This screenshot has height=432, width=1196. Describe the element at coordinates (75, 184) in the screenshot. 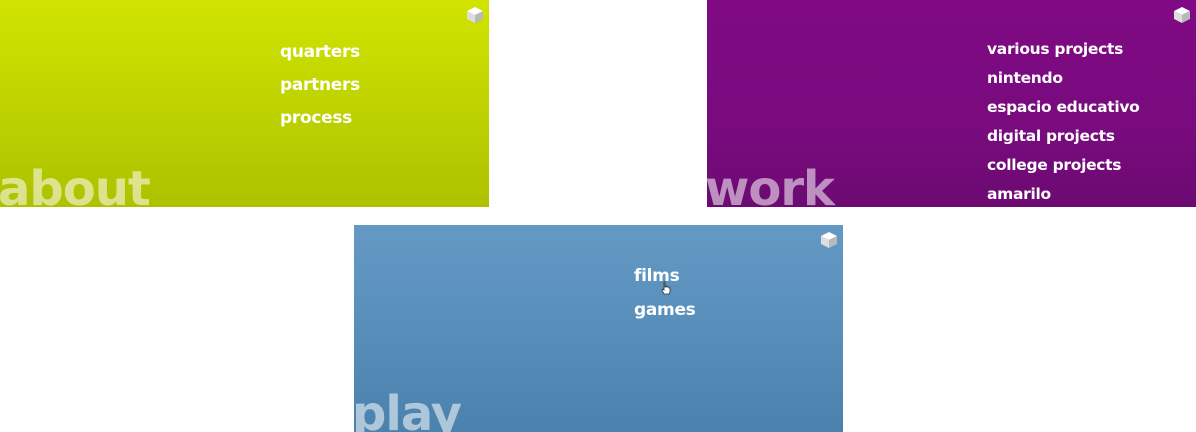

I see `about-title: about` at that location.